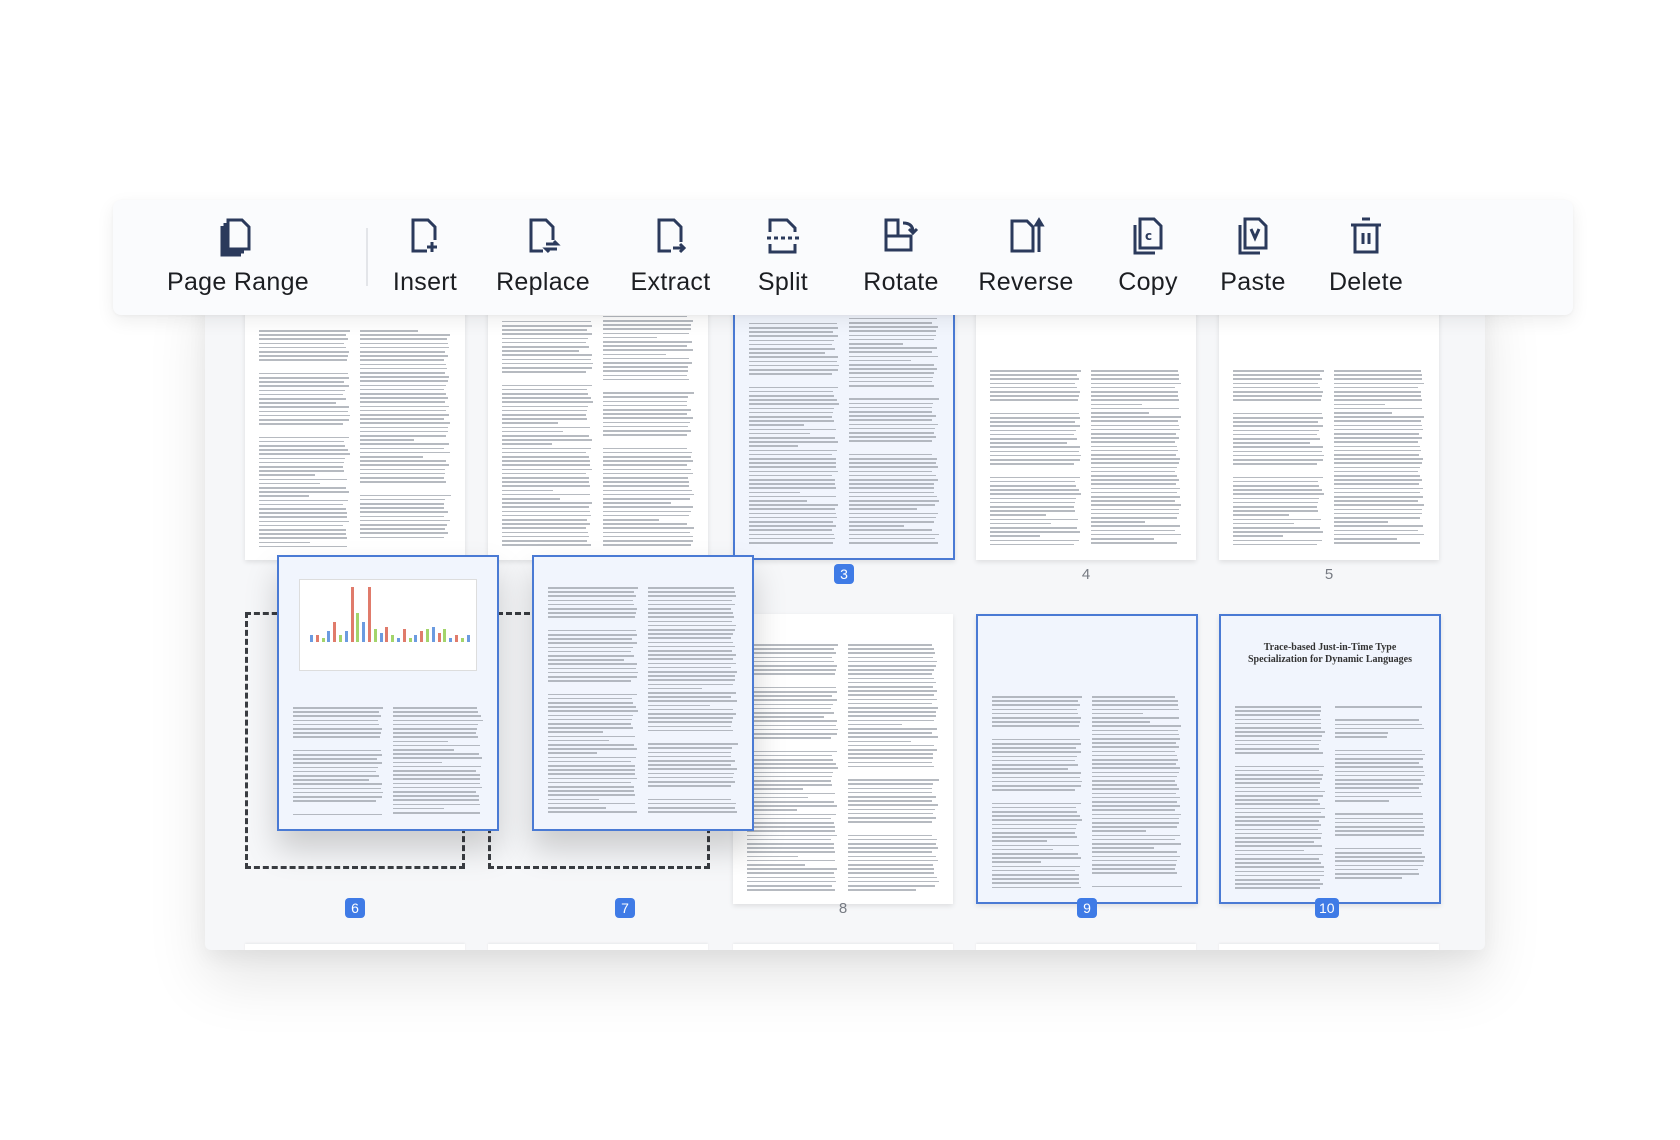 This screenshot has height=1140, width=1680. What do you see at coordinates (1148, 259) in the screenshot?
I see `copy-button: c Copy` at bounding box center [1148, 259].